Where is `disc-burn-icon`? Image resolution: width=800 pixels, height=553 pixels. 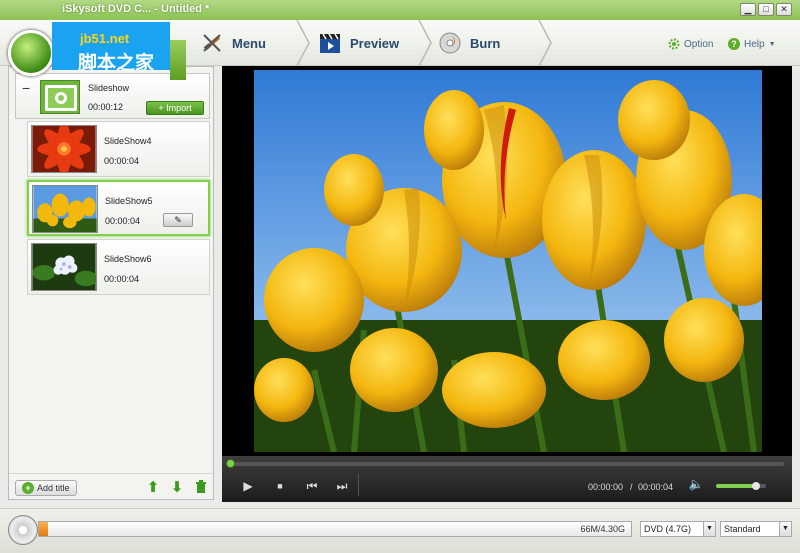
disc-burn-icon is located at coordinates (450, 43).